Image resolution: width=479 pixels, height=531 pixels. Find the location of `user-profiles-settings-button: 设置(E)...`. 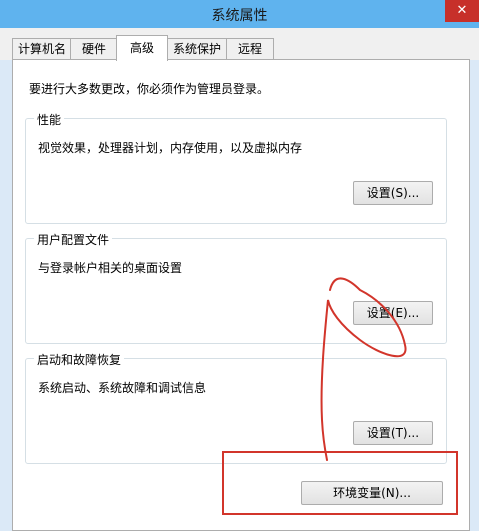

user-profiles-settings-button: 设置(E)... is located at coordinates (393, 313).